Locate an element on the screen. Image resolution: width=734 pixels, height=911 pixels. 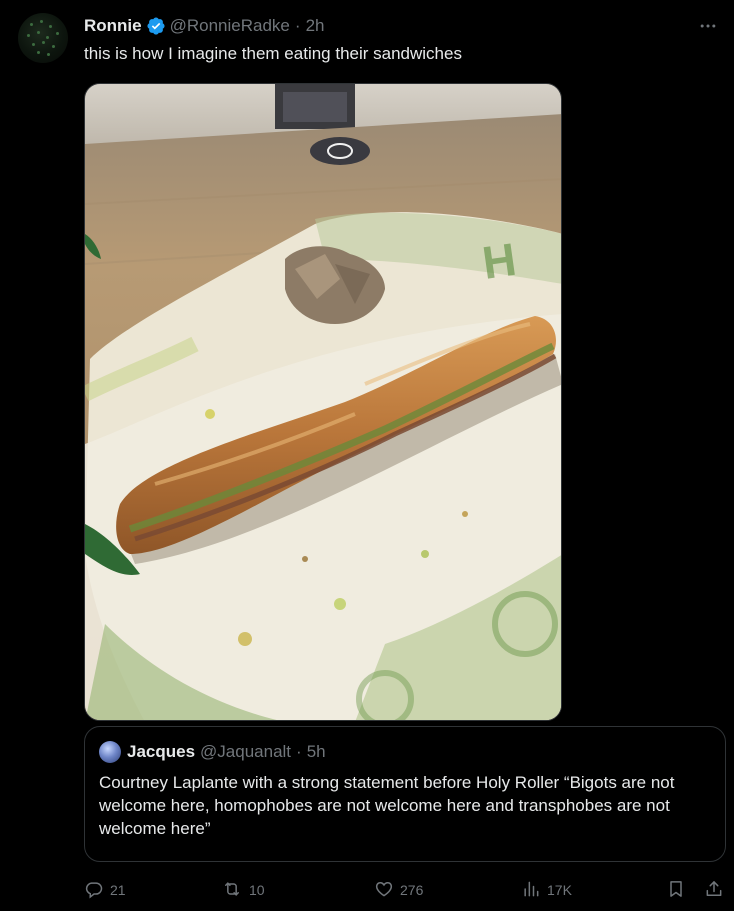
views-button: 17K is located at coordinates (546, 890).